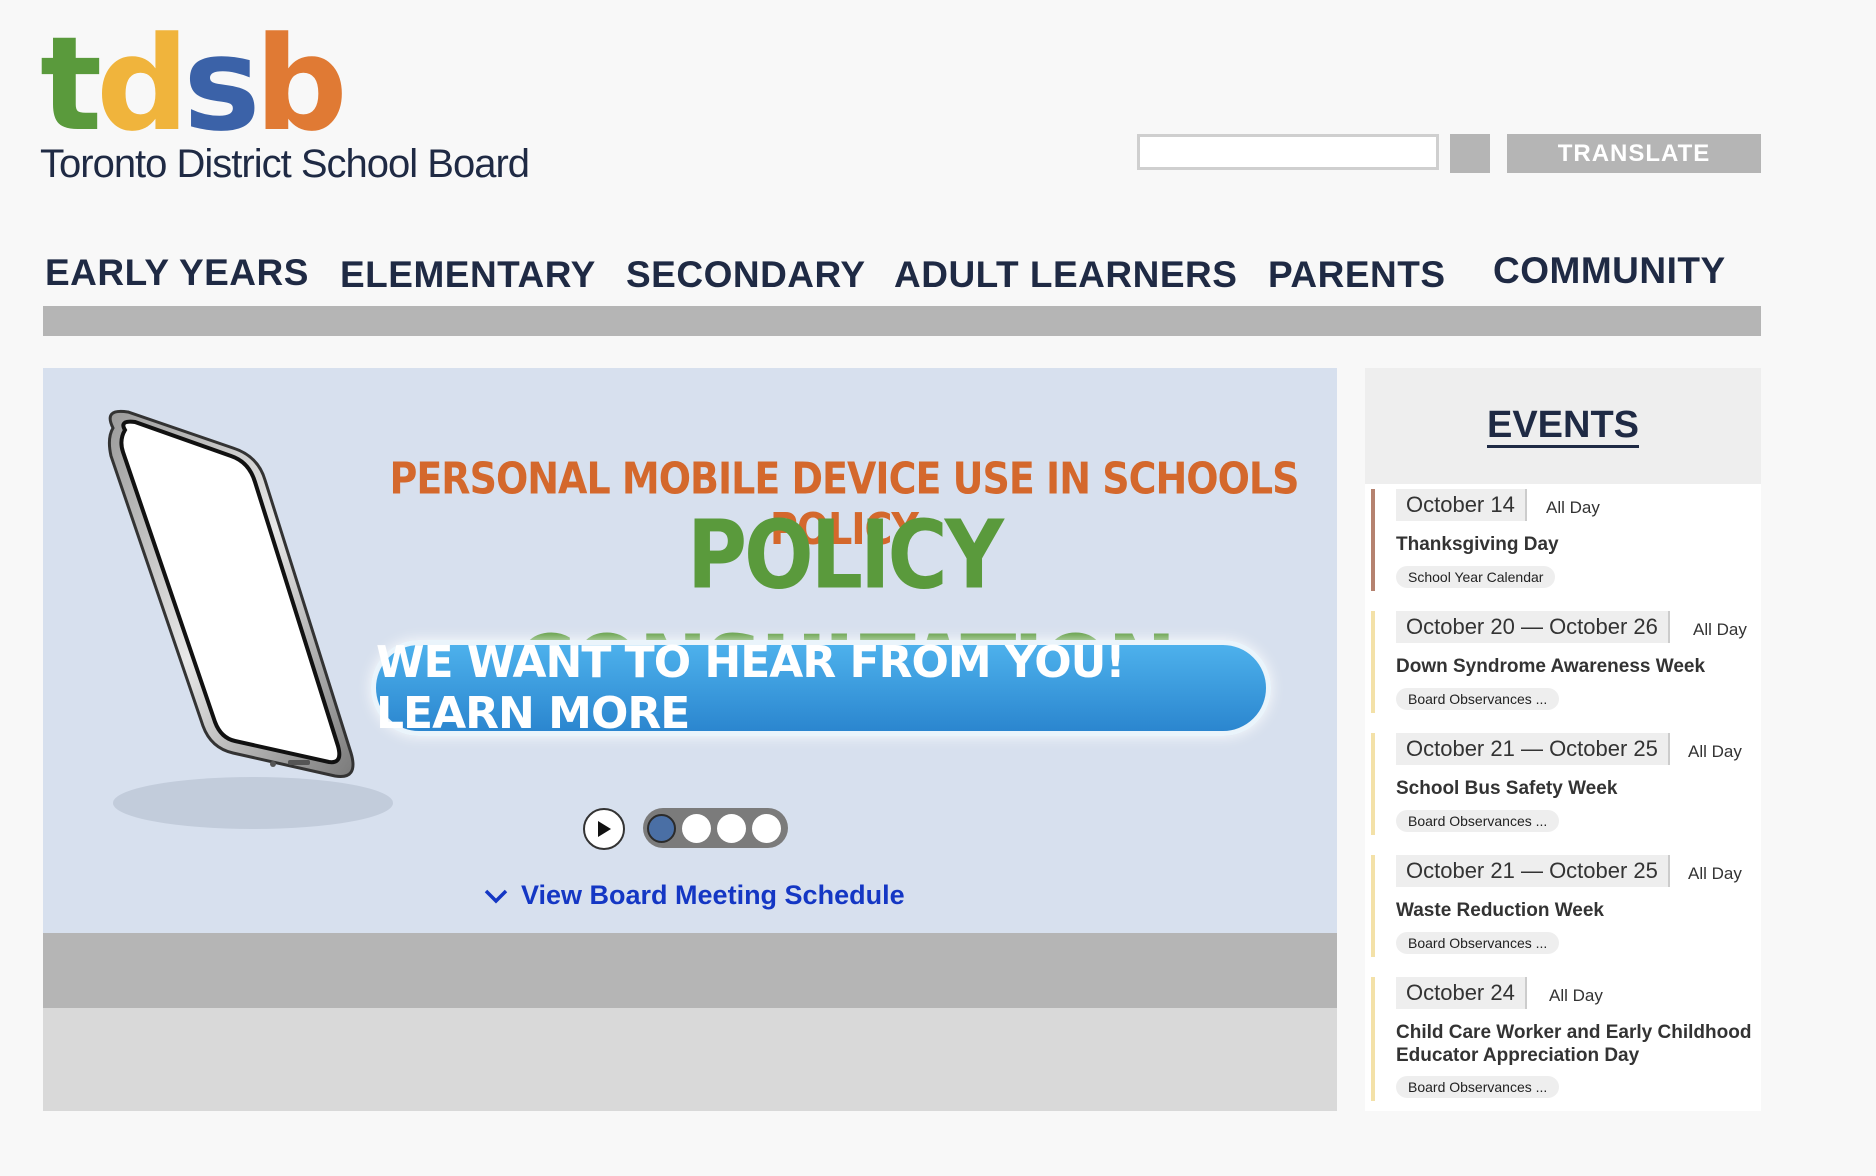 This screenshot has height=1176, width=1876. Describe the element at coordinates (1533, 627) in the screenshot. I see `event-date: October 20 — October 26` at that location.